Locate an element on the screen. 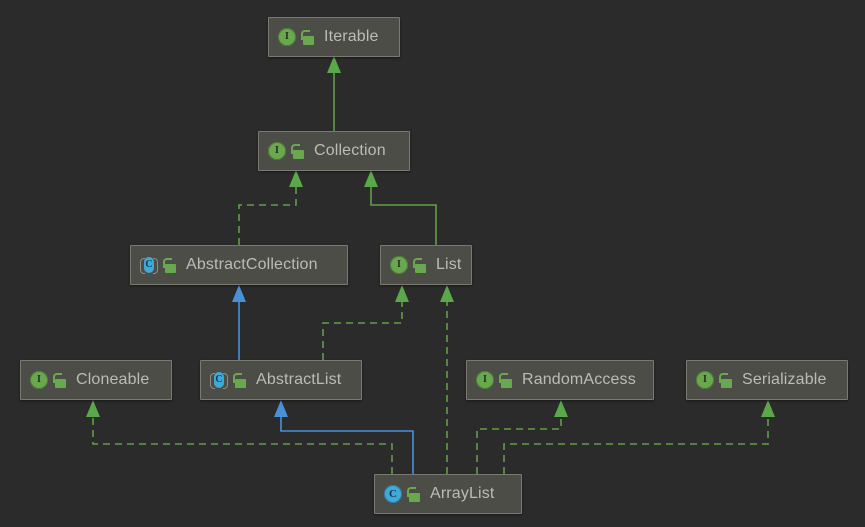 This screenshot has width=865, height=527. node-label: List is located at coordinates (449, 264).